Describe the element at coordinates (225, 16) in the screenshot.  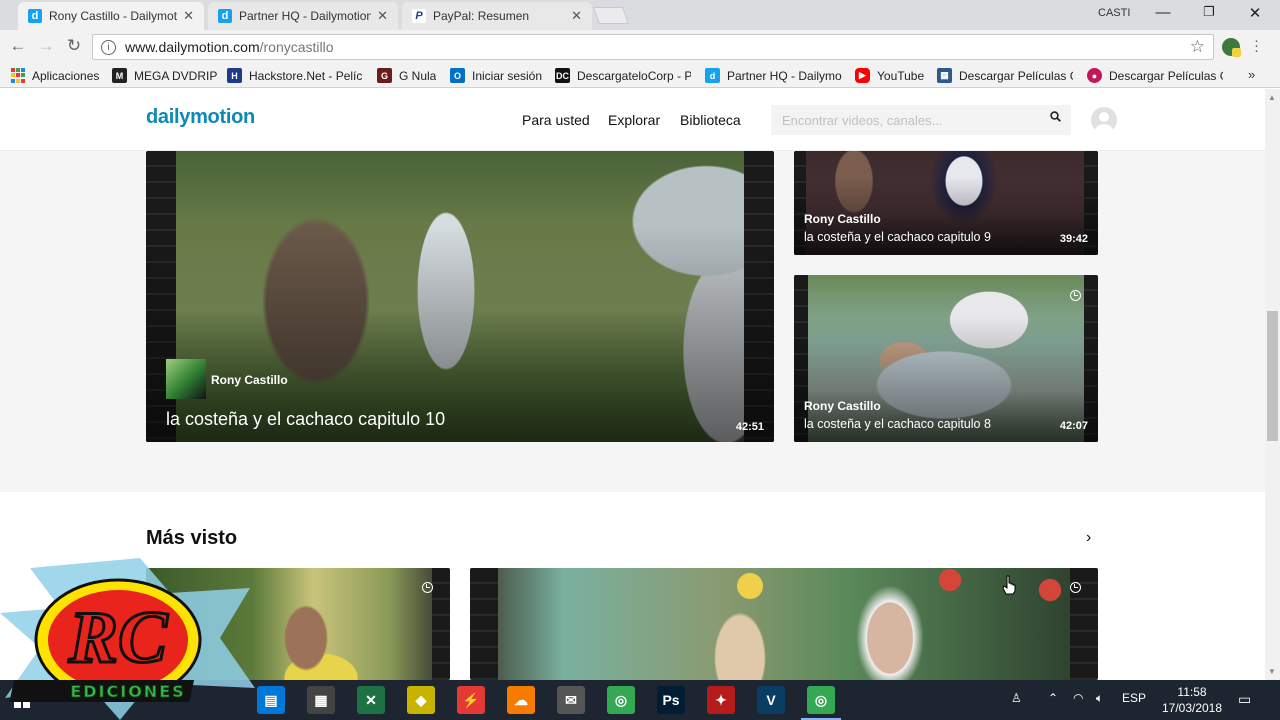
I see `dailymotion-favicon: d` at that location.